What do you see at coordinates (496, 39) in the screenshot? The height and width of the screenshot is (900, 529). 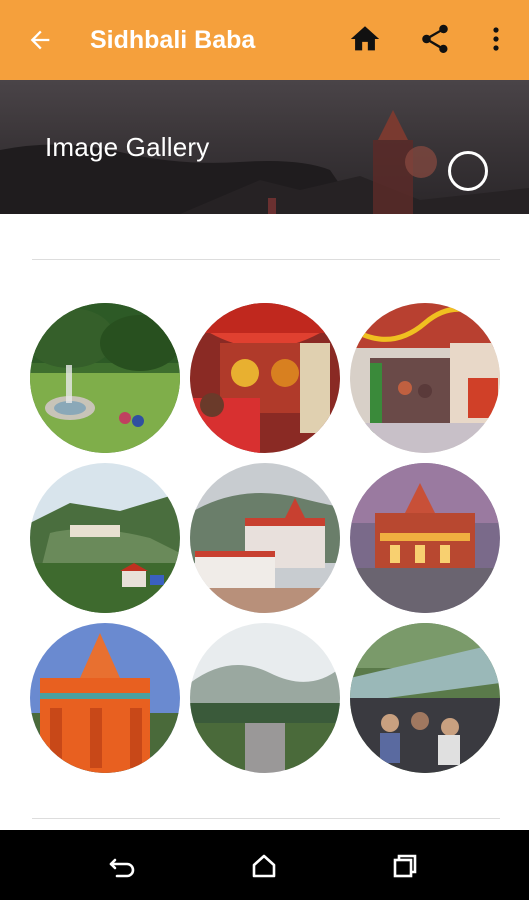 I see `more-vert-icon` at bounding box center [496, 39].